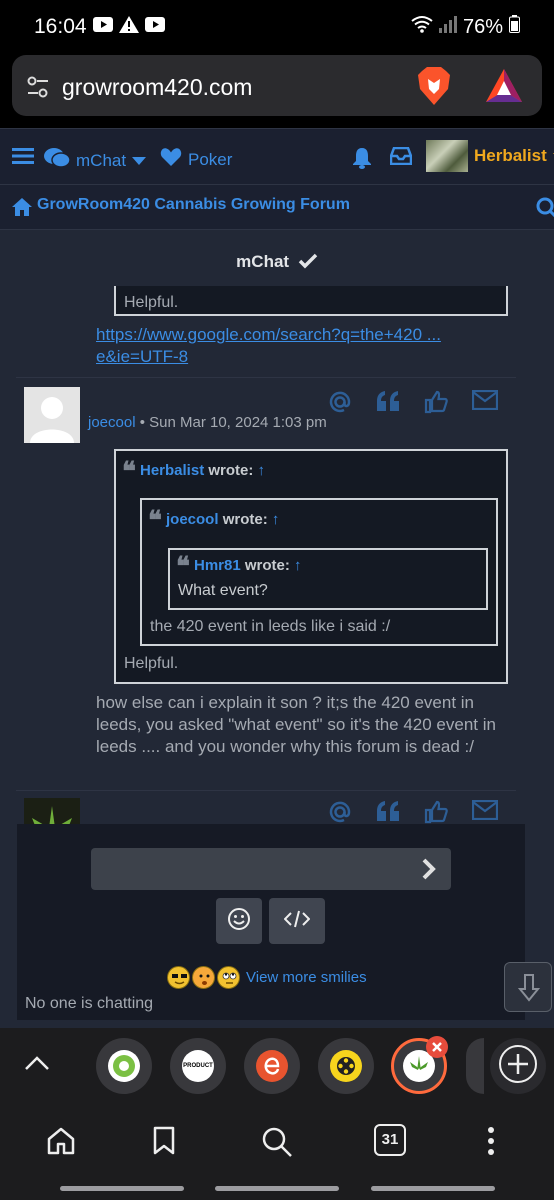  I want to click on poker-link: Poker, so click(196, 159).